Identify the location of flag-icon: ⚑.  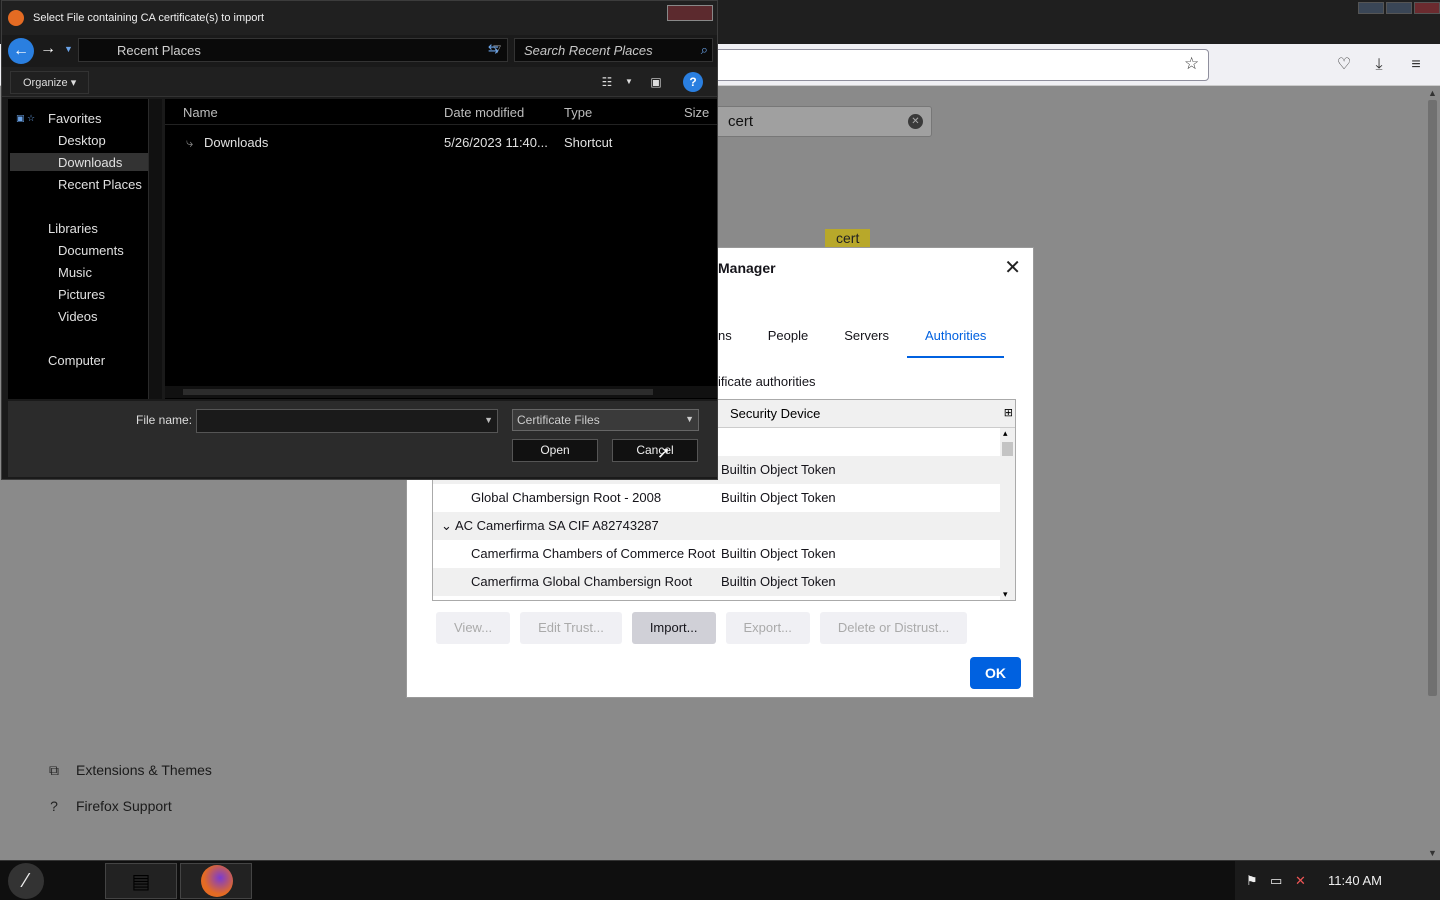
(1252, 881).